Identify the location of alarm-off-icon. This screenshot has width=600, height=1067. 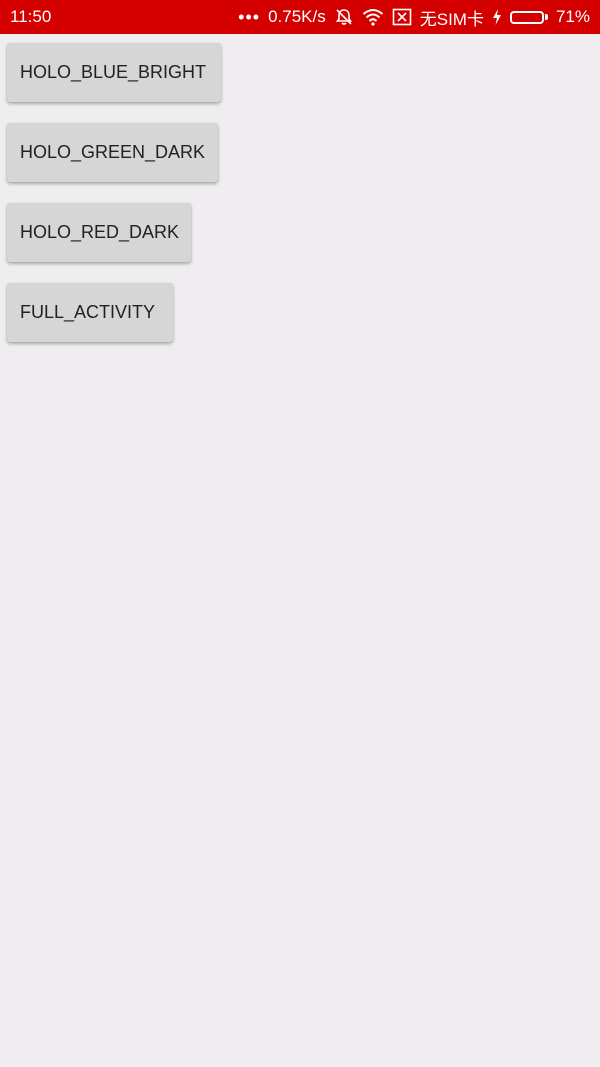
(344, 17).